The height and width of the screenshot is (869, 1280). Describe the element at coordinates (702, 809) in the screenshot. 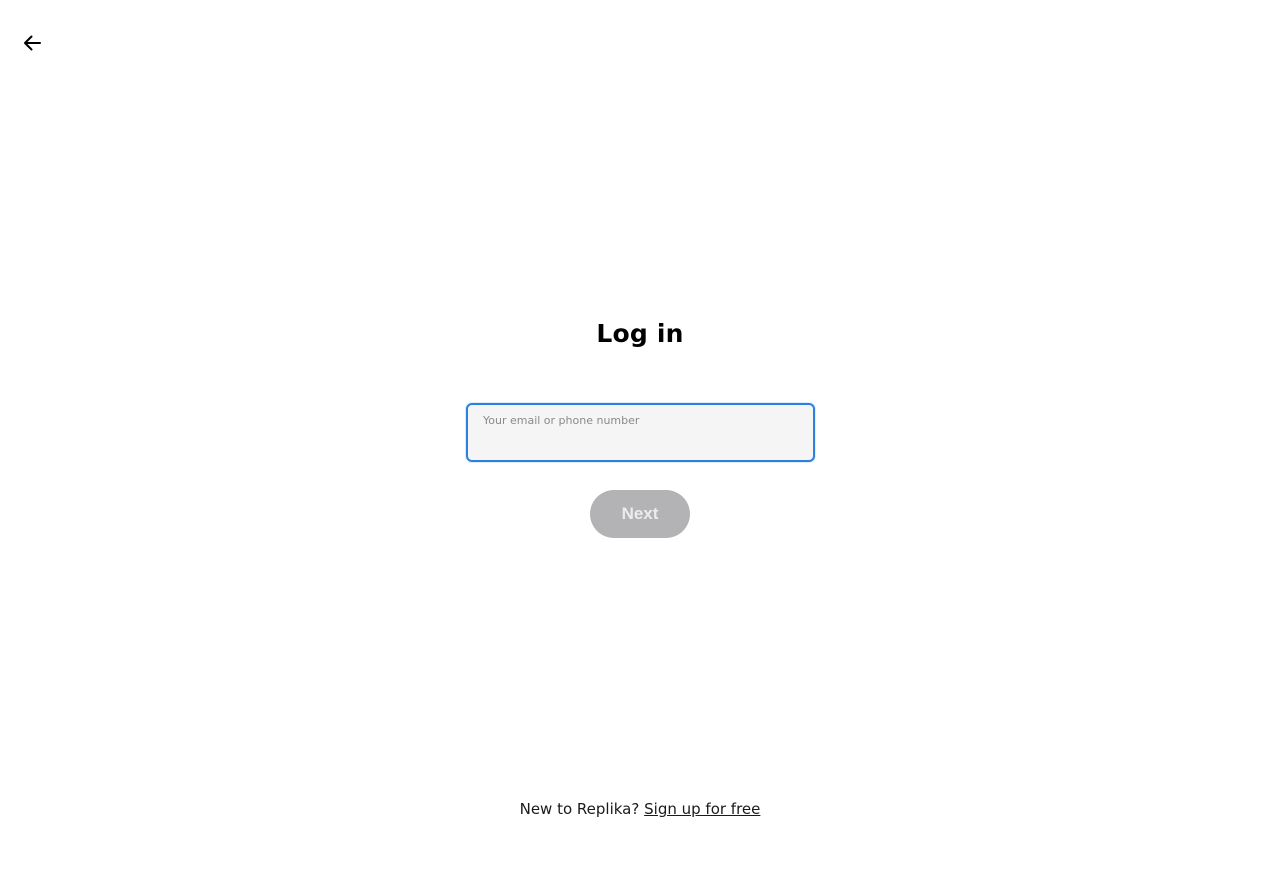

I see `signup-link: Sign up for free` at that location.